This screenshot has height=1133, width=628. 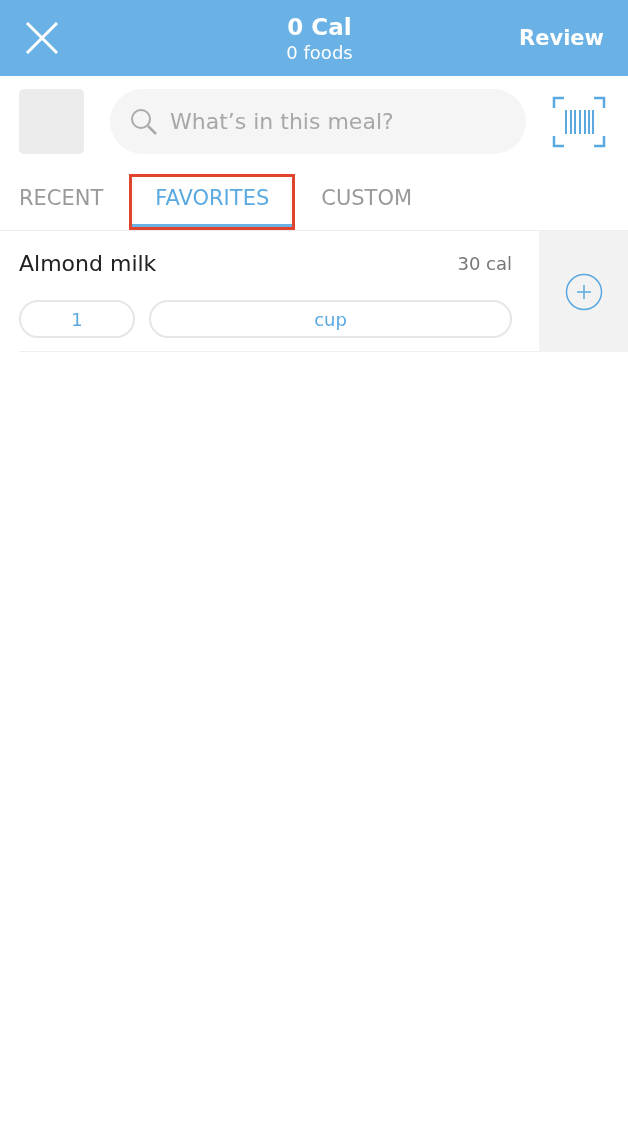 I want to click on quantity-selector: 1, so click(x=77, y=319).